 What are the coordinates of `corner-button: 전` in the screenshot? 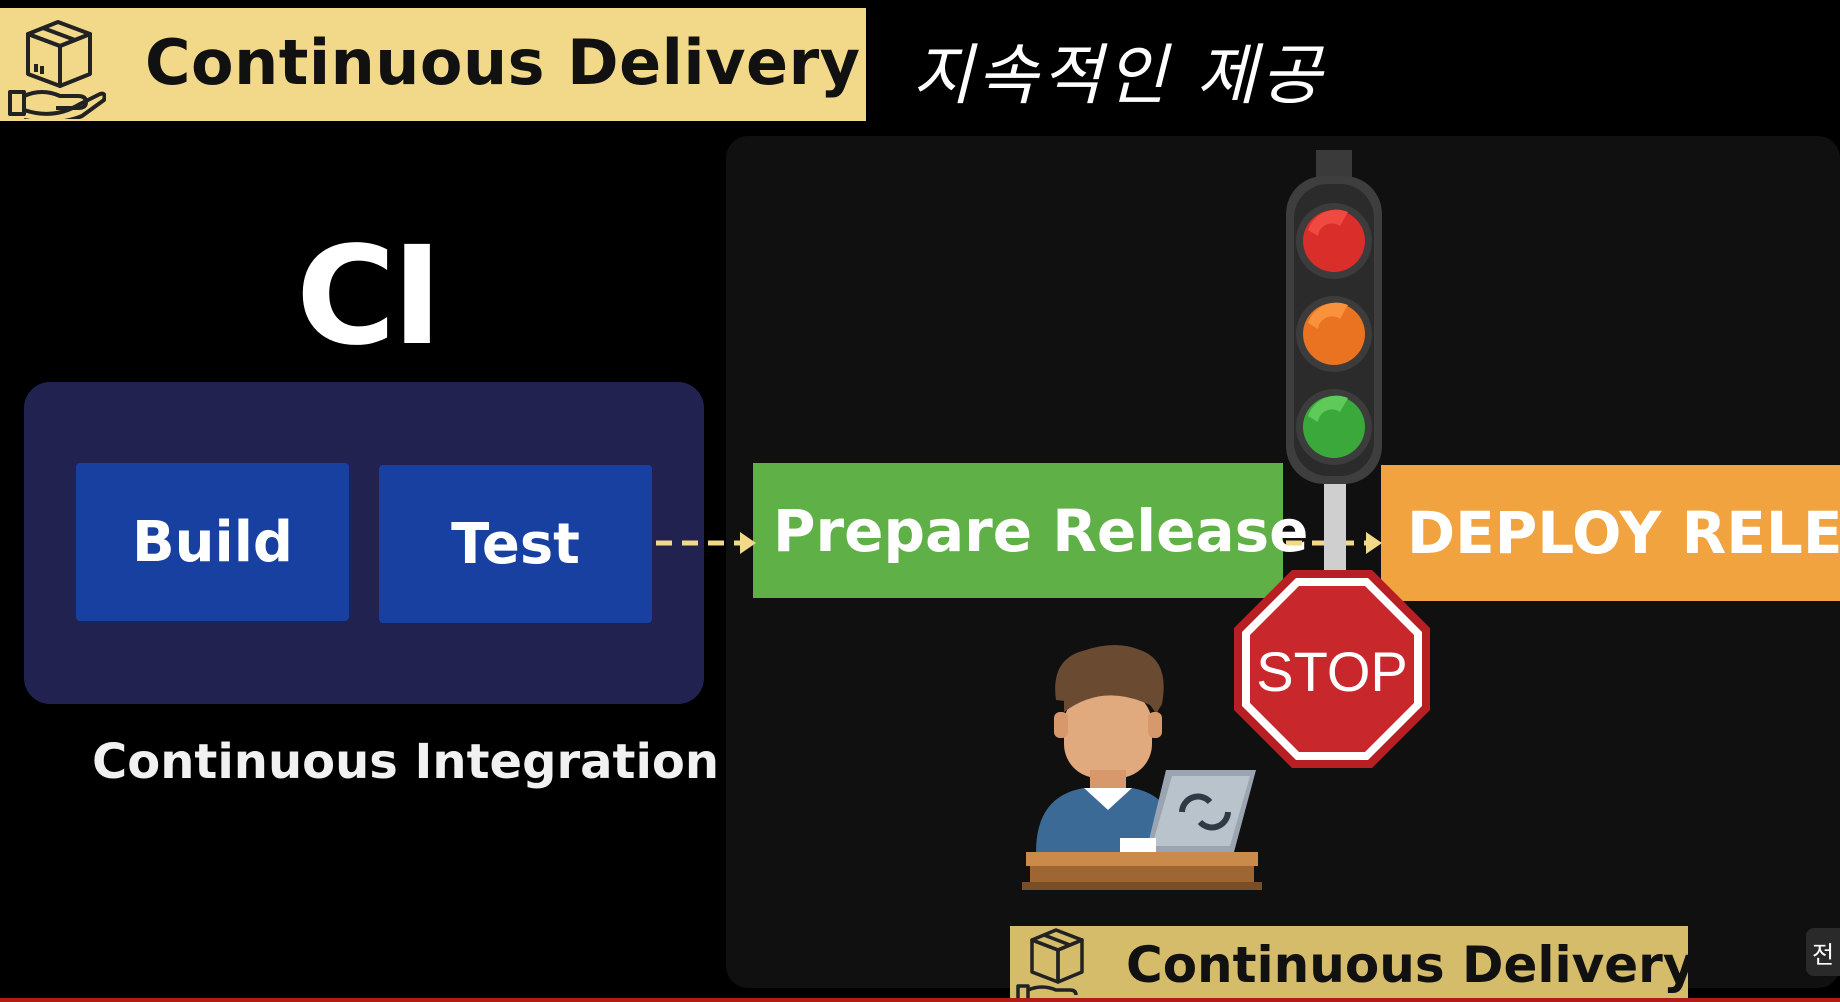 It's located at (1823, 952).